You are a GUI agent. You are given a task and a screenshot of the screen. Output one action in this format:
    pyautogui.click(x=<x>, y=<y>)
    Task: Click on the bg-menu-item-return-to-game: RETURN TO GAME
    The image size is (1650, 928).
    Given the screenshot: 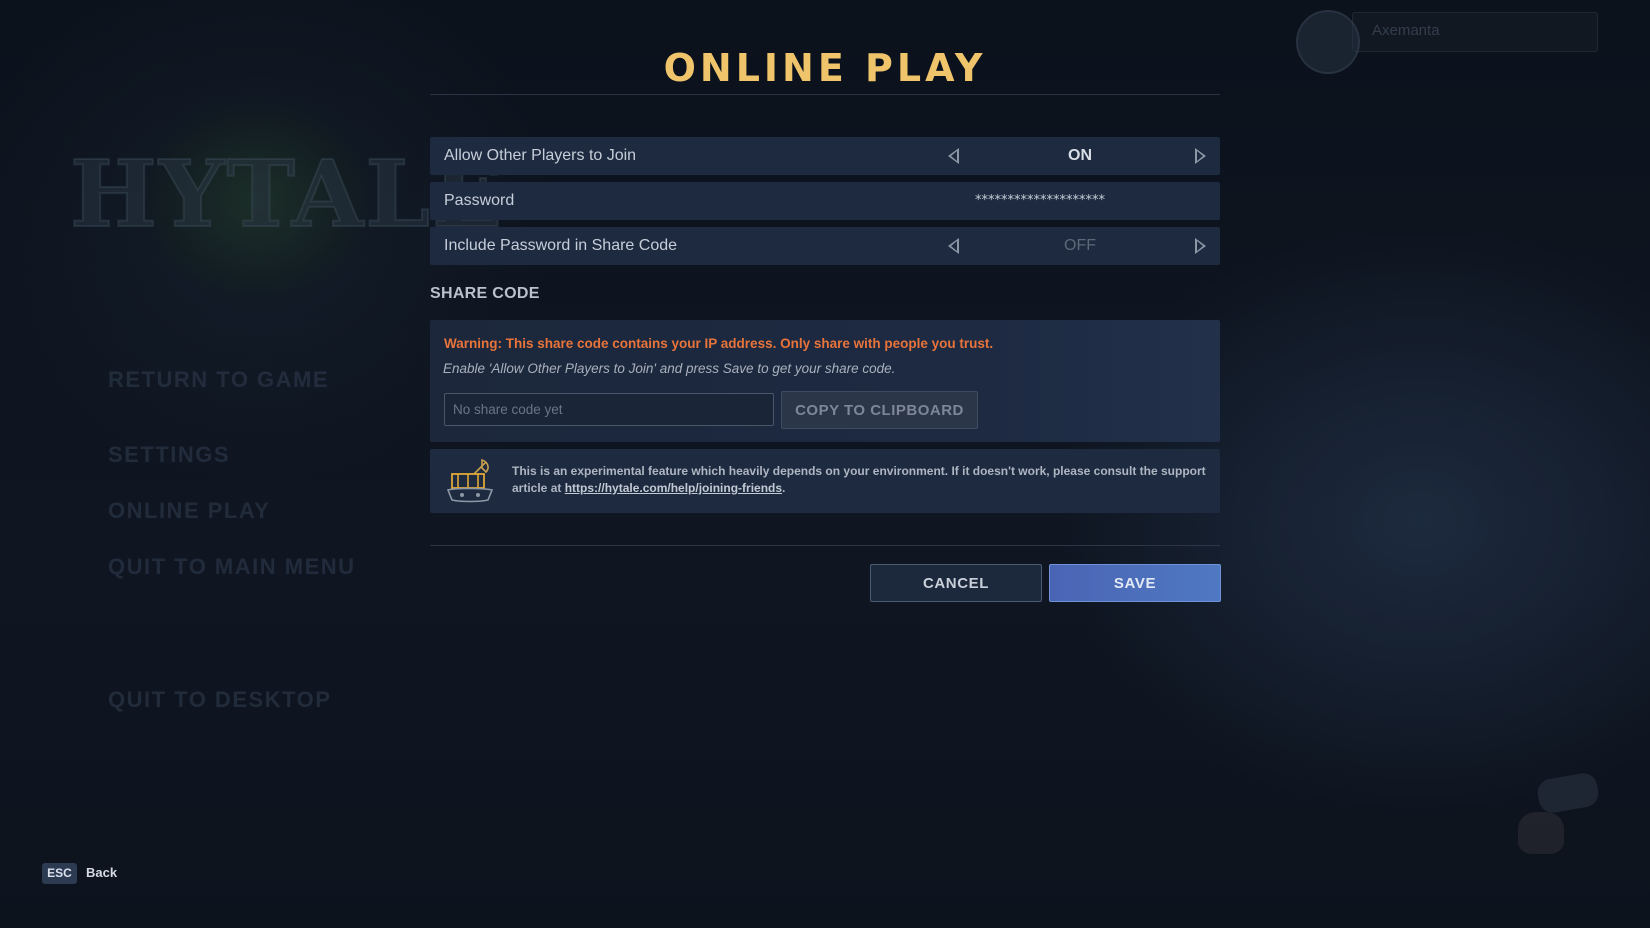 What is the action you would take?
    pyautogui.click(x=219, y=379)
    